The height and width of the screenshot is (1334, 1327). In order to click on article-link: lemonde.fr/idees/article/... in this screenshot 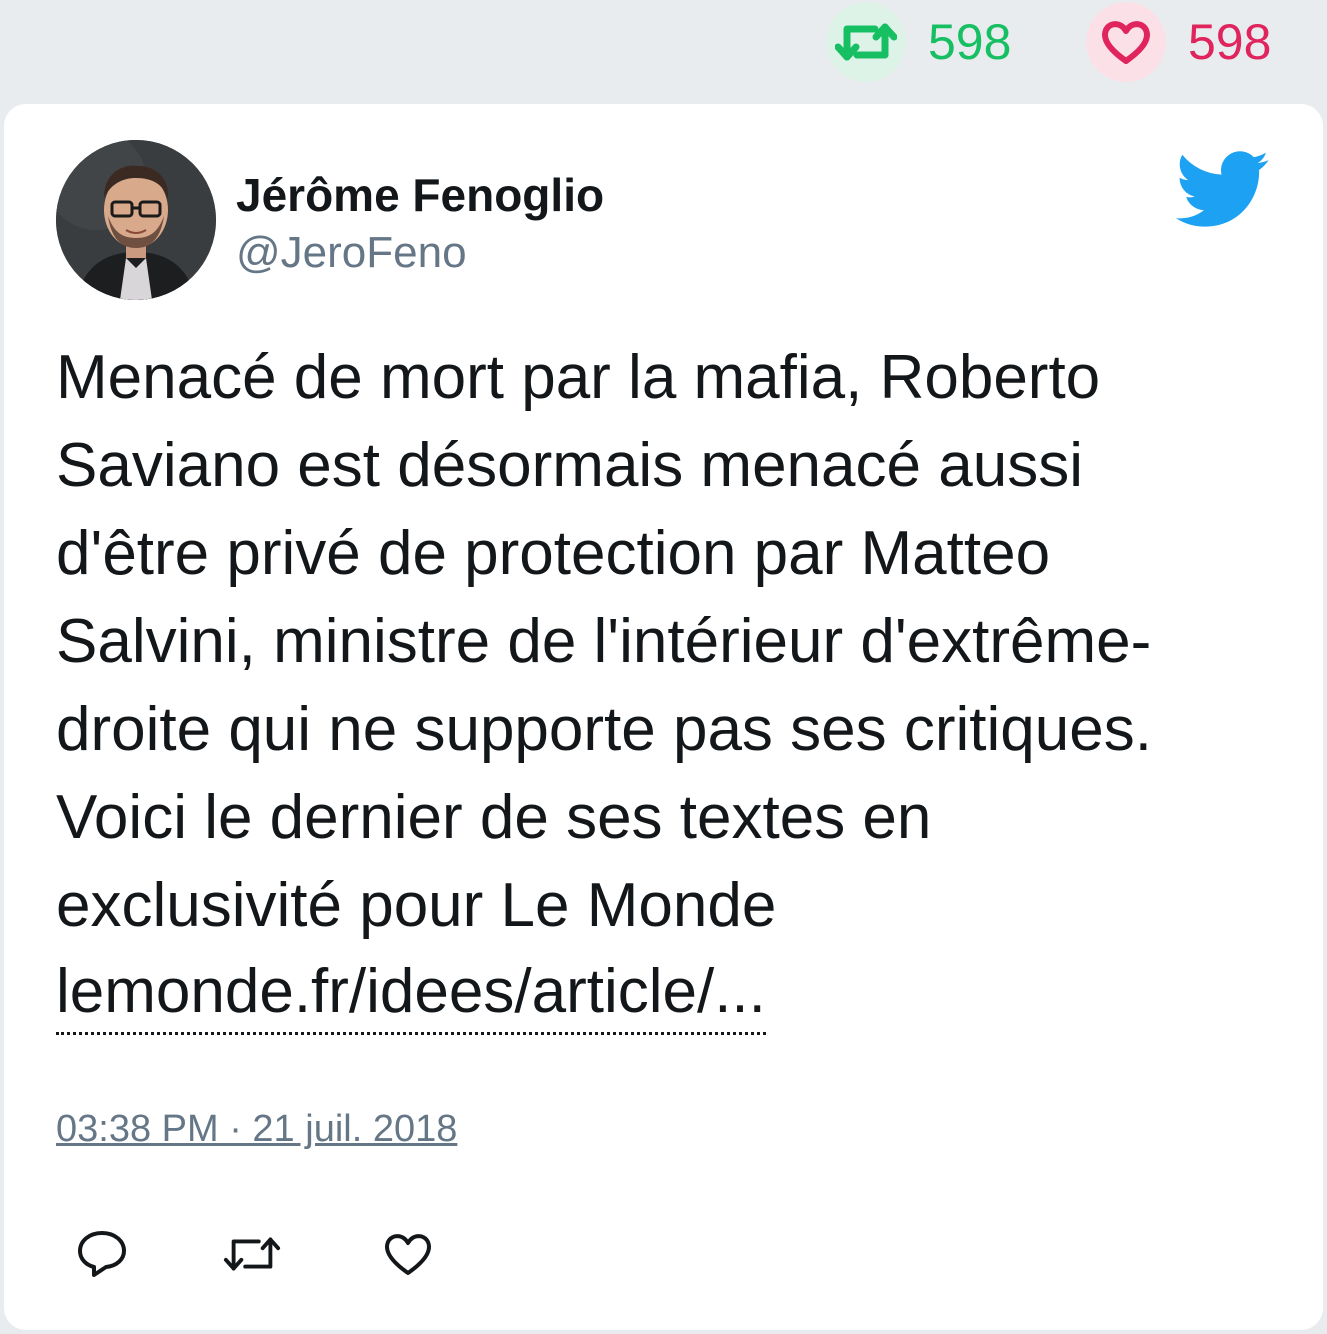, I will do `click(411, 993)`.